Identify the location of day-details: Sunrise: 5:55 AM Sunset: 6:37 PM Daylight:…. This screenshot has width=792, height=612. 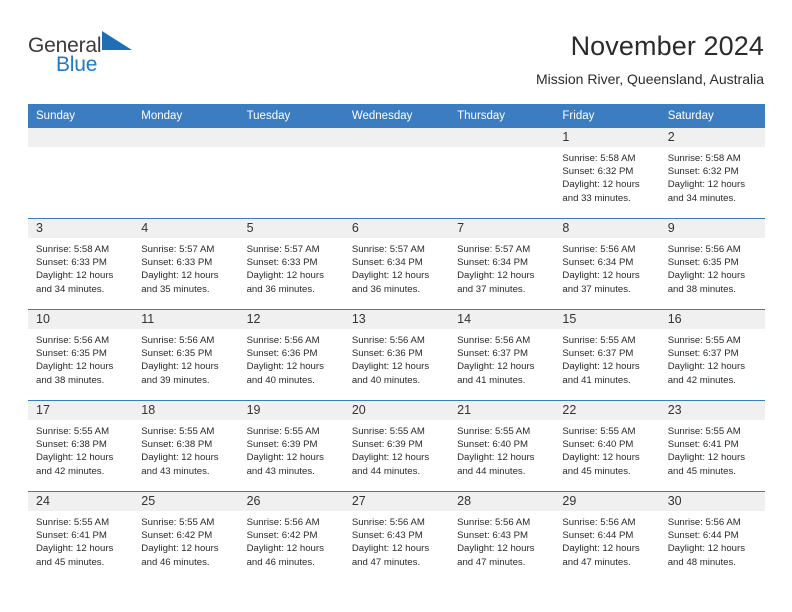
(606, 358).